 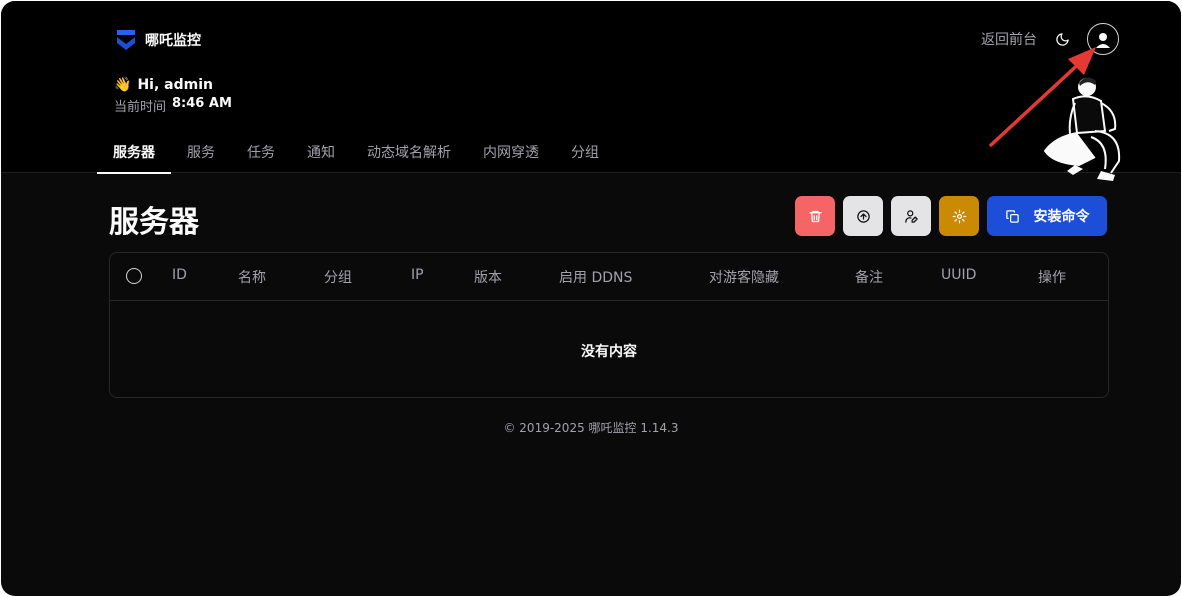 I want to click on arrow-up-circle-icon, so click(x=863, y=216).